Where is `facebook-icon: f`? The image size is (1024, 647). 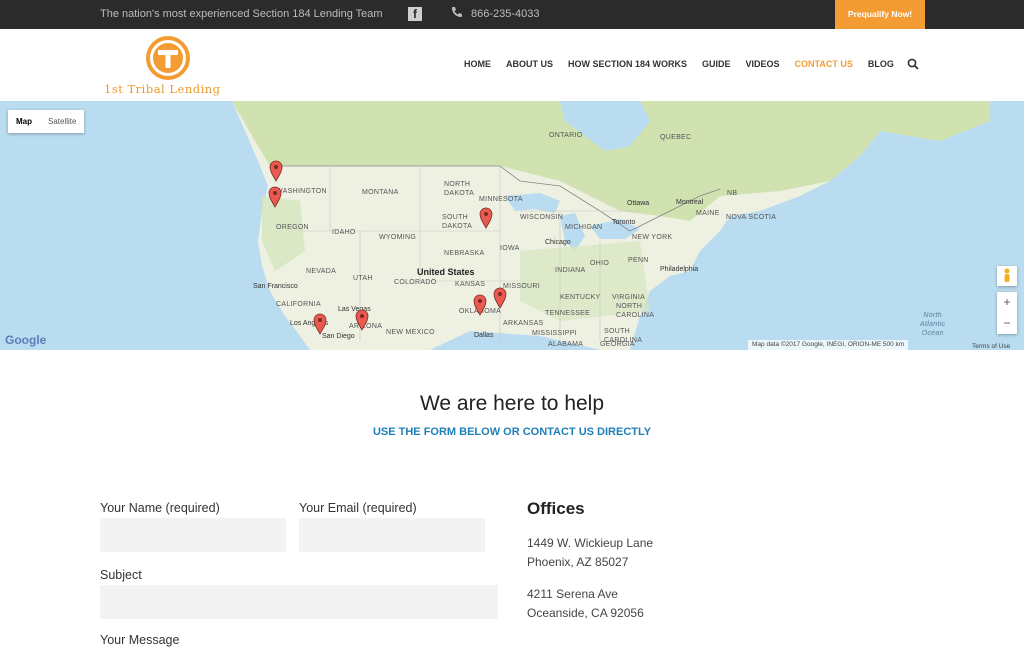
facebook-icon: f is located at coordinates (415, 14).